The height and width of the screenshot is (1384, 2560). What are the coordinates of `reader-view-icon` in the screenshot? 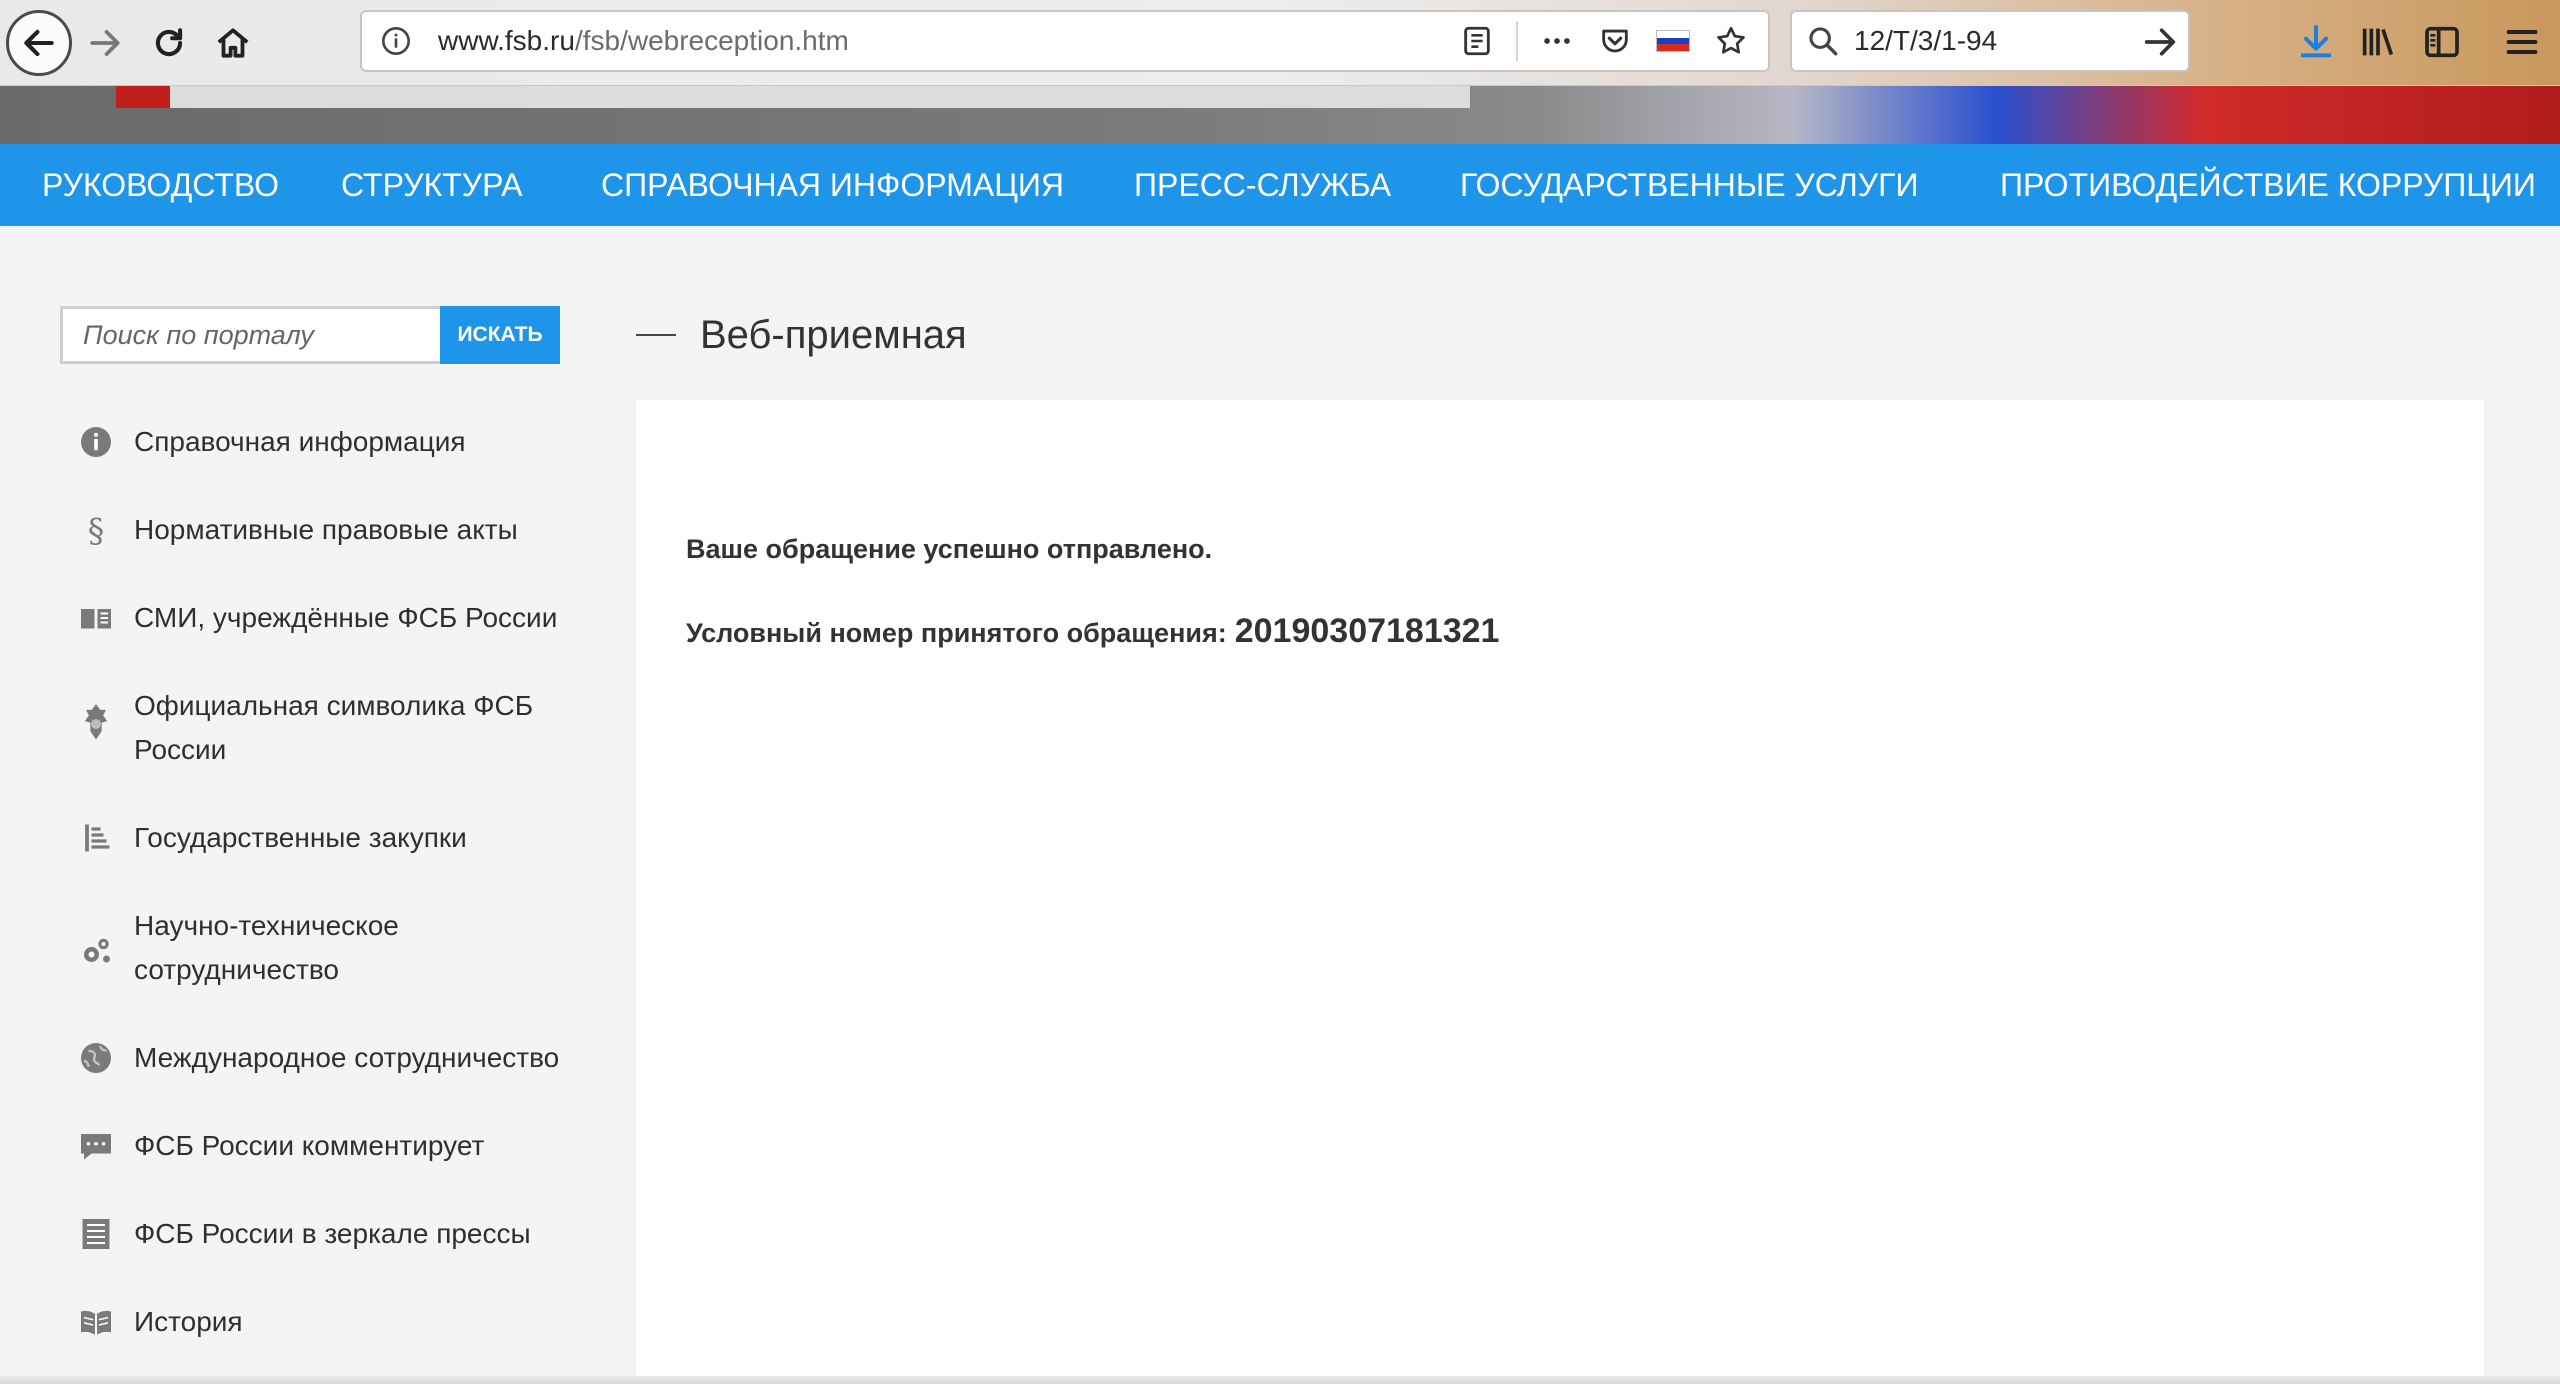 It's located at (1477, 41).